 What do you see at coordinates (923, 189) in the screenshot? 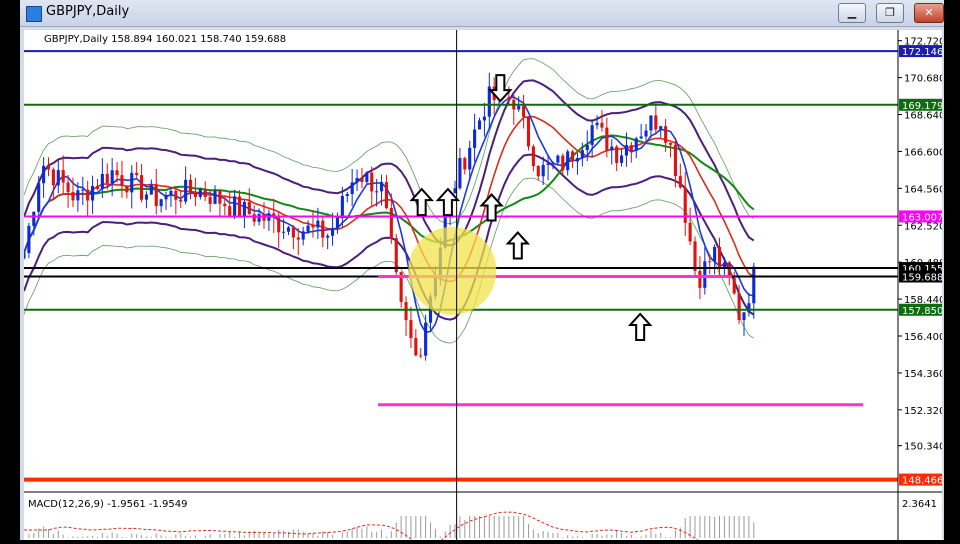
I see `price-tick-label: 164.560` at bounding box center [923, 189].